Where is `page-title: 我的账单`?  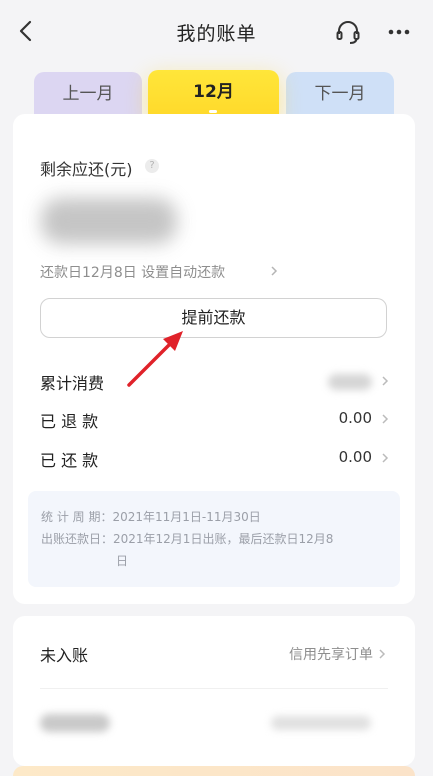
page-title: 我的账单 is located at coordinates (216, 34).